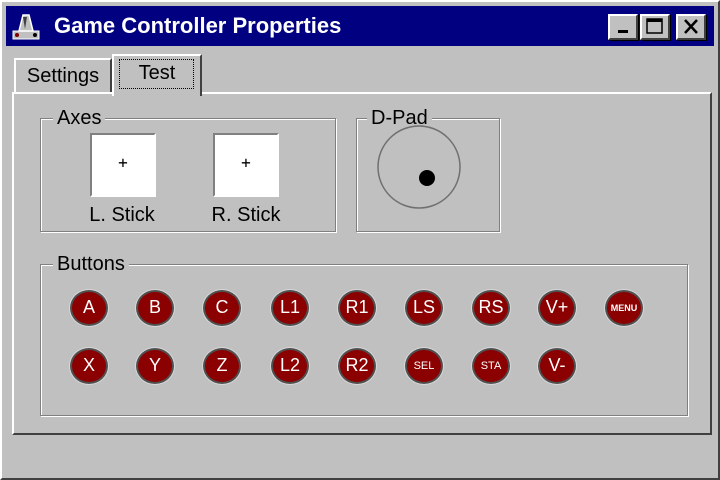 This screenshot has width=720, height=480. Describe the element at coordinates (79, 118) in the screenshot. I see `axes-group-label: Axes` at that location.